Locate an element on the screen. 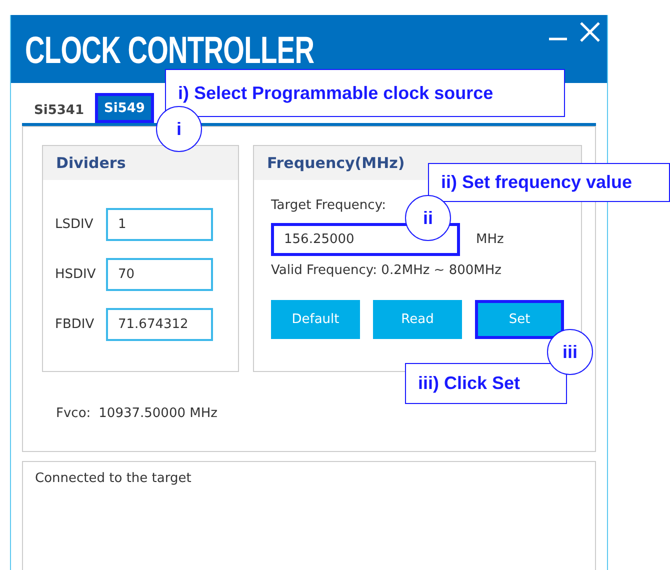 Image resolution: width=670 pixels, height=570 pixels. group-title: Dividers is located at coordinates (91, 163).